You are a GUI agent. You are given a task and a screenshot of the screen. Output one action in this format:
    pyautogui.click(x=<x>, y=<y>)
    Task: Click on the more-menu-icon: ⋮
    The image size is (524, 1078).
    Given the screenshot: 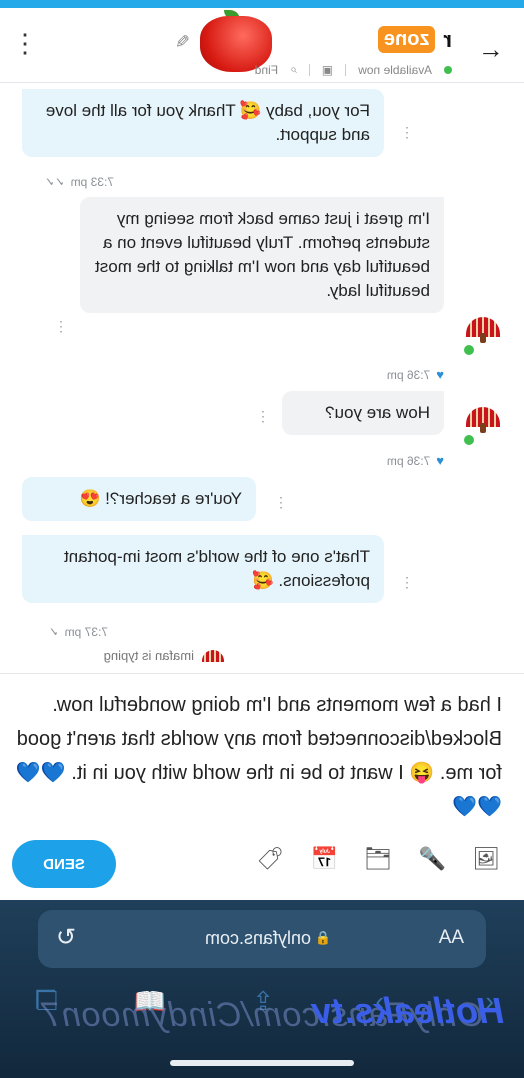 What is the action you would take?
    pyautogui.click(x=25, y=43)
    